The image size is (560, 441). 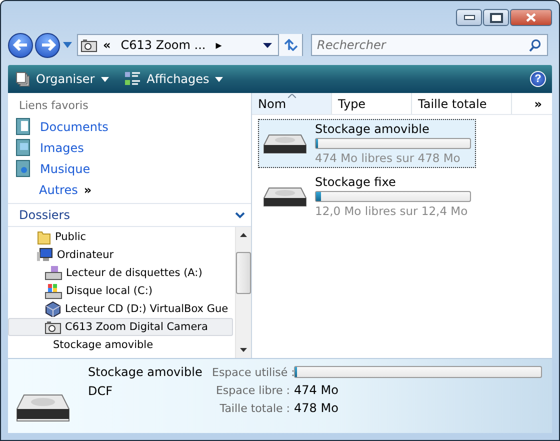 I want to click on folders-header: Dossiers, so click(x=129, y=215).